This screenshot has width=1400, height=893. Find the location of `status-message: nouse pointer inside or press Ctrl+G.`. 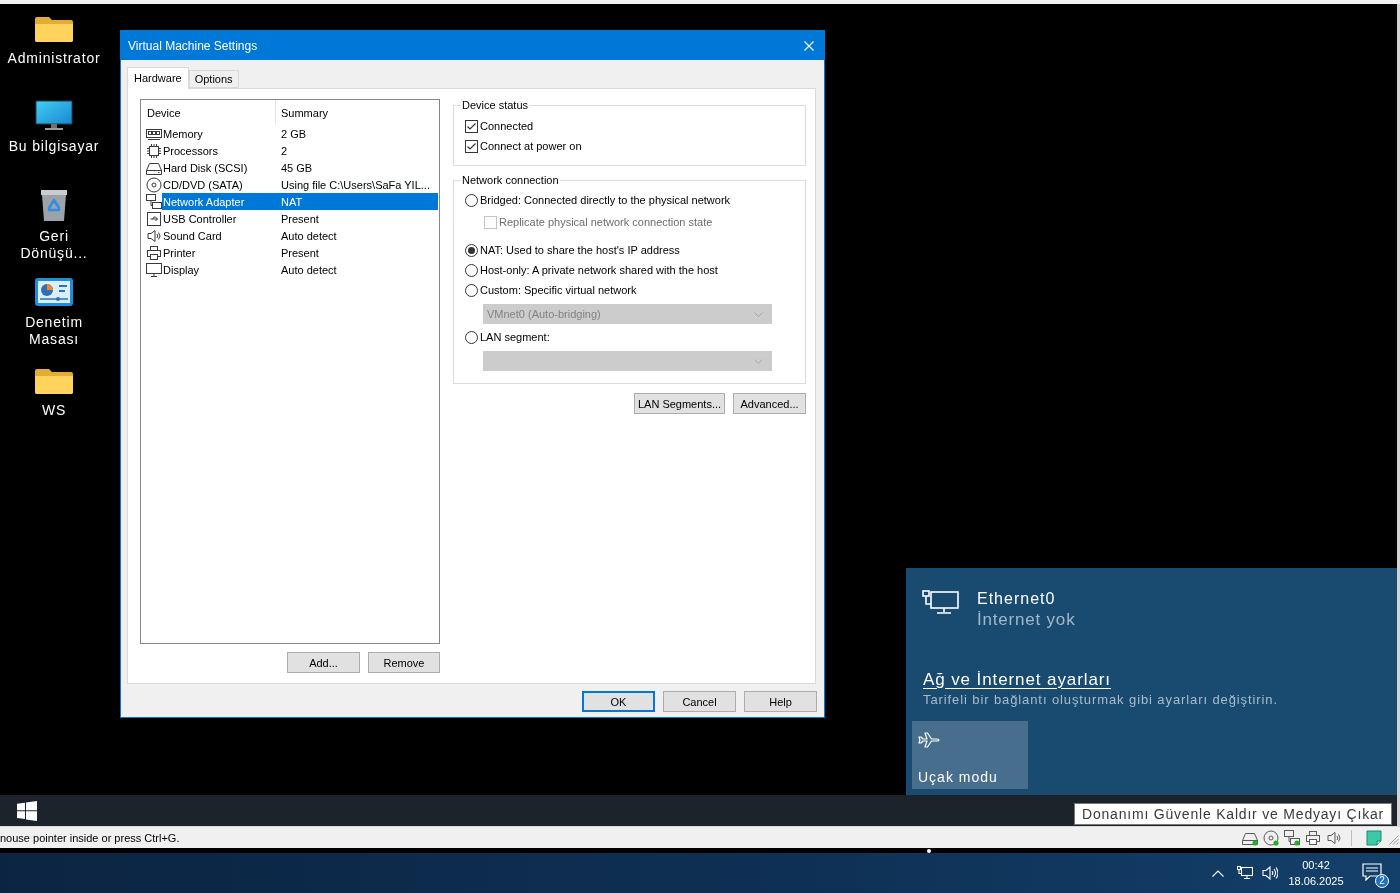

status-message: nouse pointer inside or press Ctrl+G. is located at coordinates (90, 837).